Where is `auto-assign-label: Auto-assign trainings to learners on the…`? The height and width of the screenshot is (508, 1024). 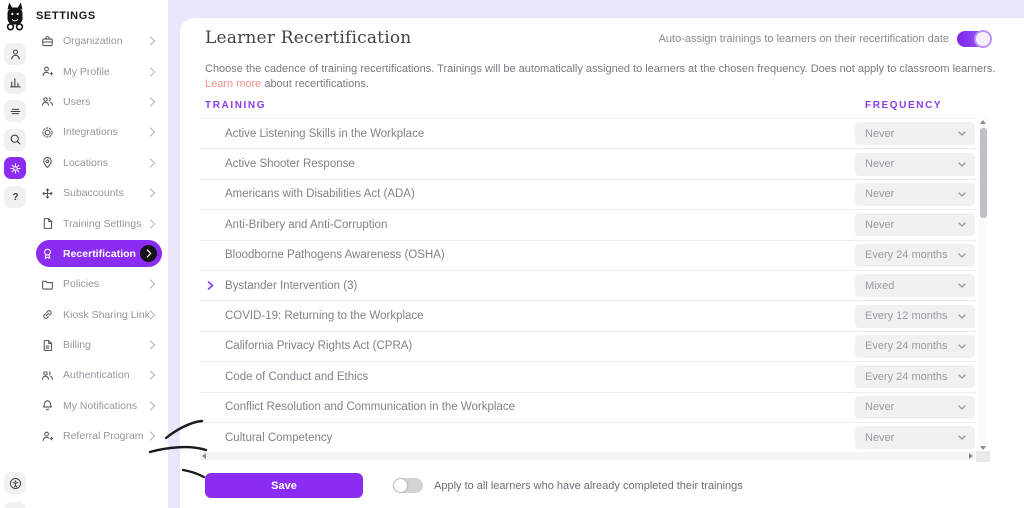
auto-assign-label: Auto-assign trainings to learners on the… is located at coordinates (803, 39).